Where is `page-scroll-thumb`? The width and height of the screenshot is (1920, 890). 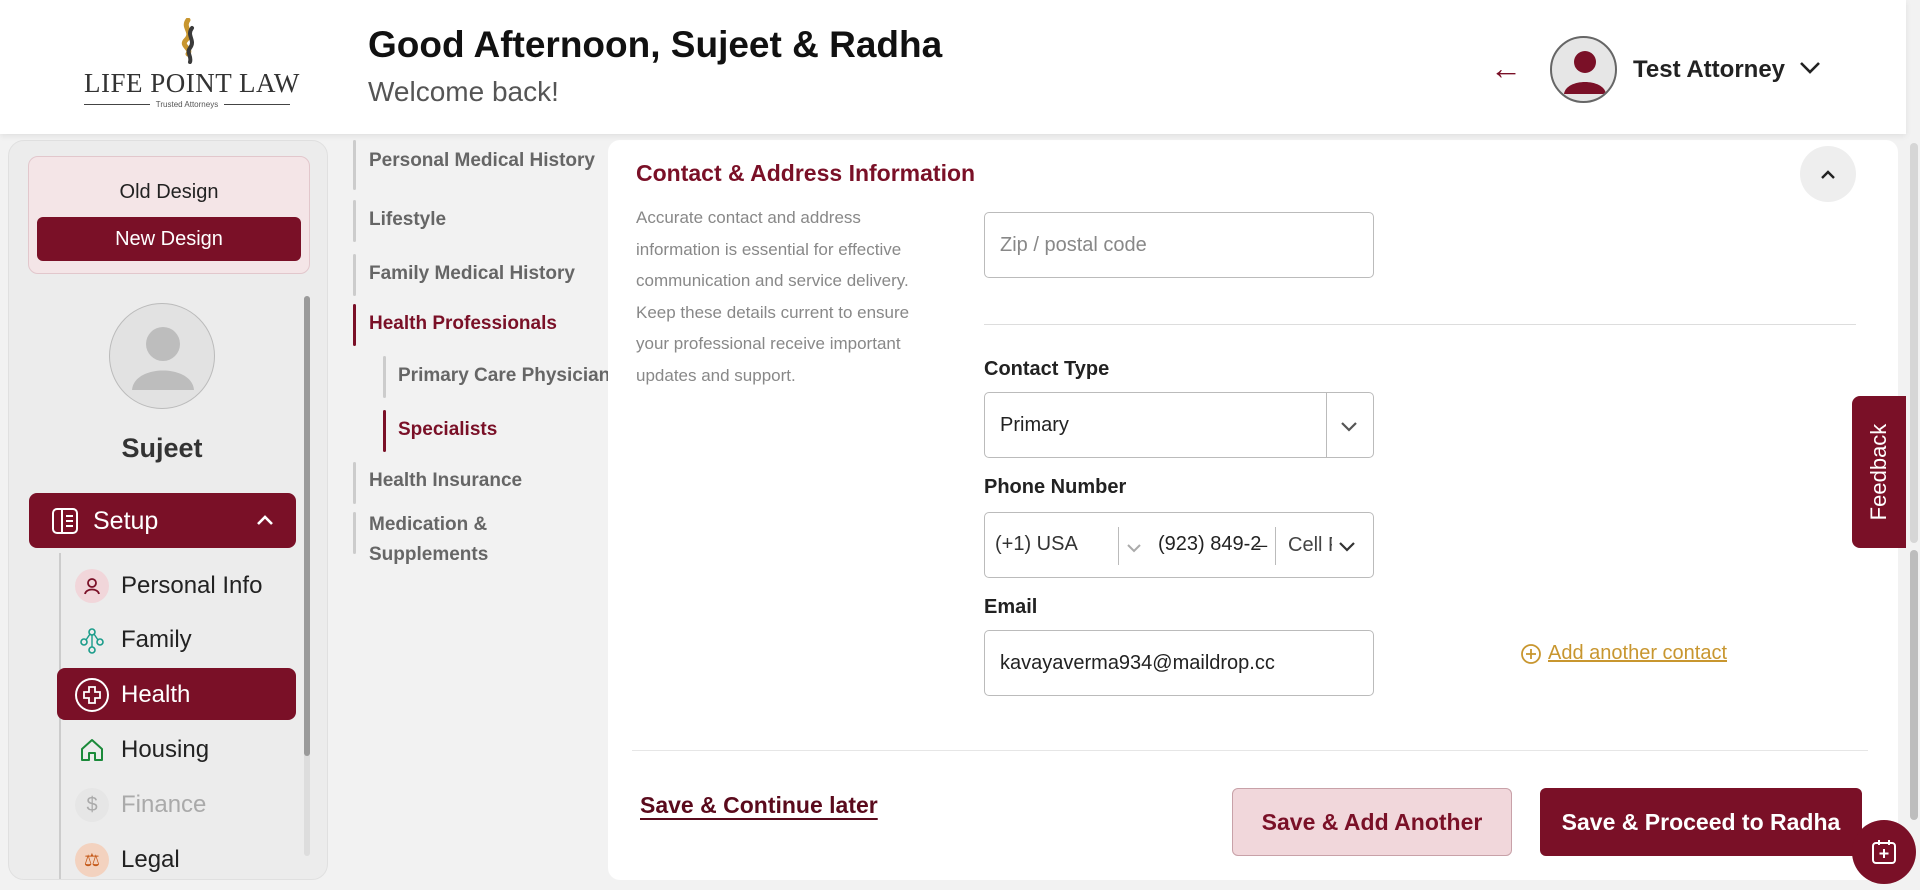
page-scroll-thumb is located at coordinates (1914, 685).